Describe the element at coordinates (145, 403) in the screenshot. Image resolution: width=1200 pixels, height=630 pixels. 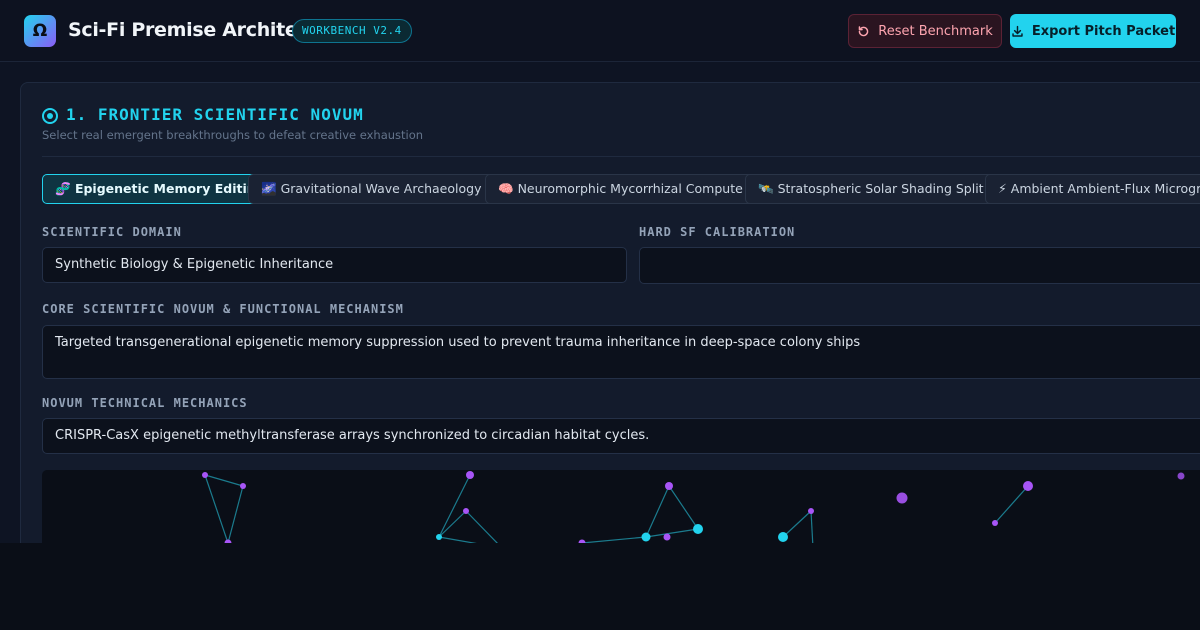
I see `mechanics-label: NOVUM TECHNICAL MECHANICS` at that location.